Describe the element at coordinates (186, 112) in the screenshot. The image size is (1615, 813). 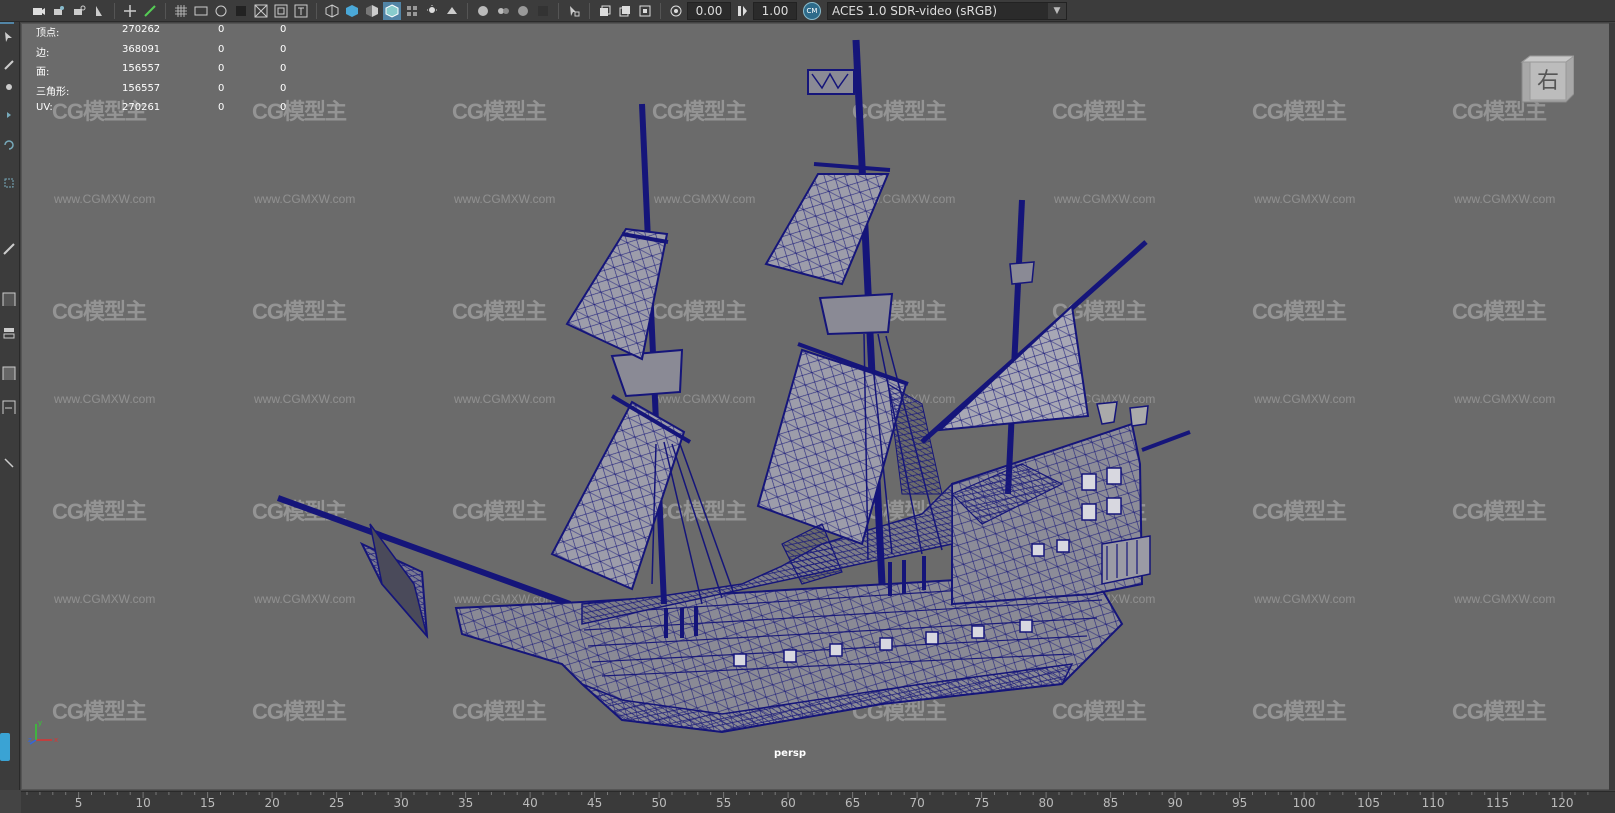
I see `hud-row-uvs: UV: 270261 0 0` at that location.